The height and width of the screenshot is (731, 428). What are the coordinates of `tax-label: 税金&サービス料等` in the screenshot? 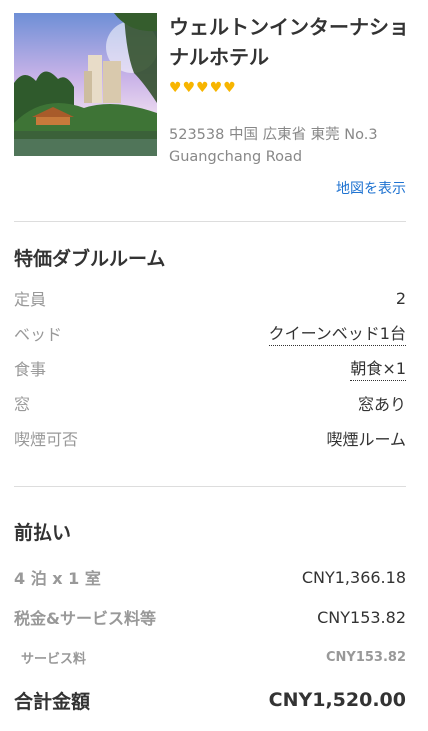 It's located at (85, 618).